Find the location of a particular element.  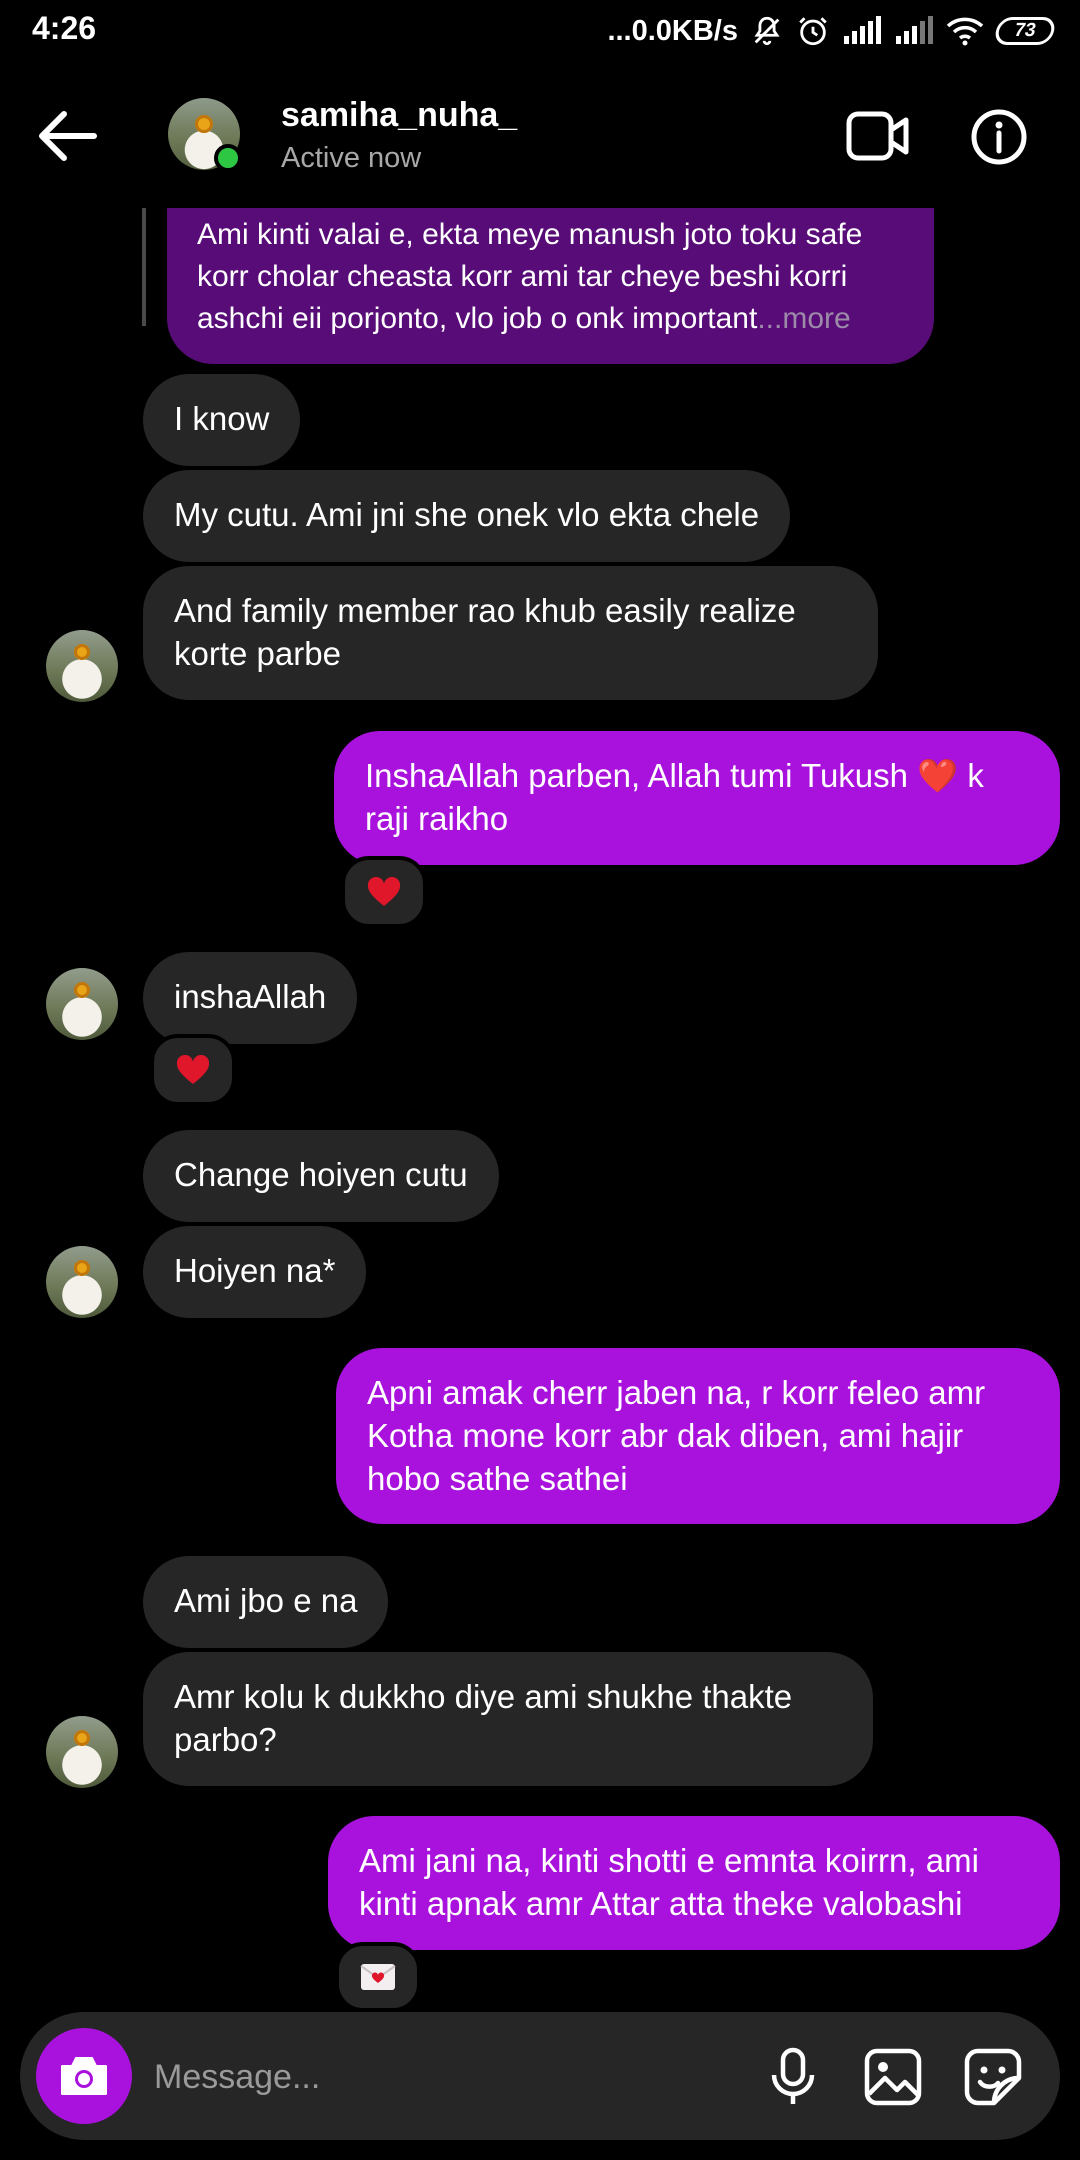

camera-button is located at coordinates (84, 2076).